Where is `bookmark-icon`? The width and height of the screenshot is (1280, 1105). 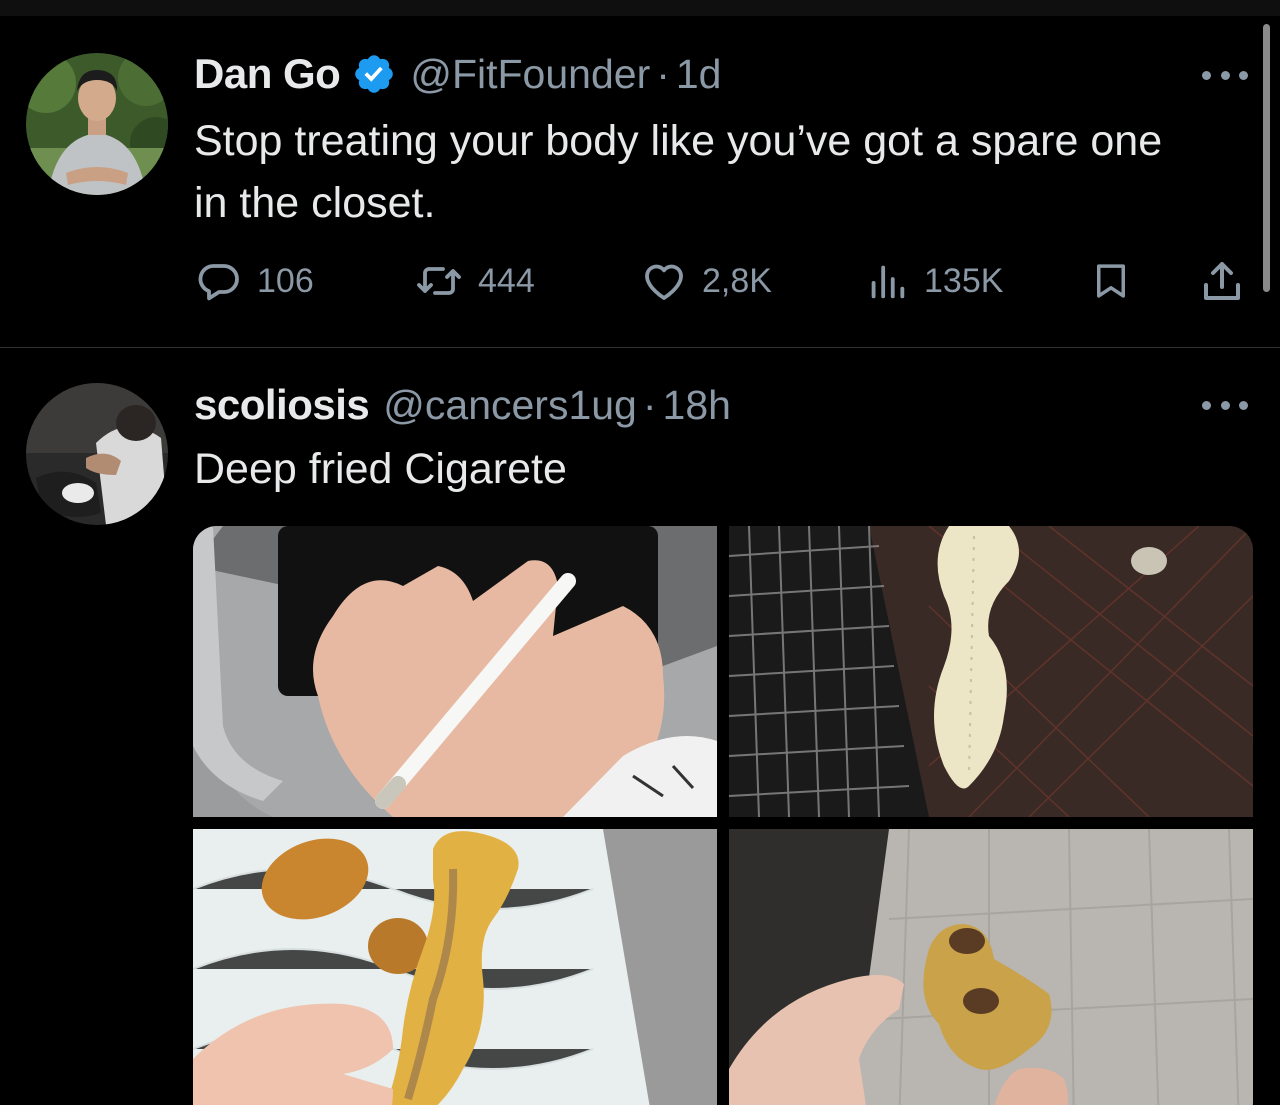 bookmark-icon is located at coordinates (1111, 281).